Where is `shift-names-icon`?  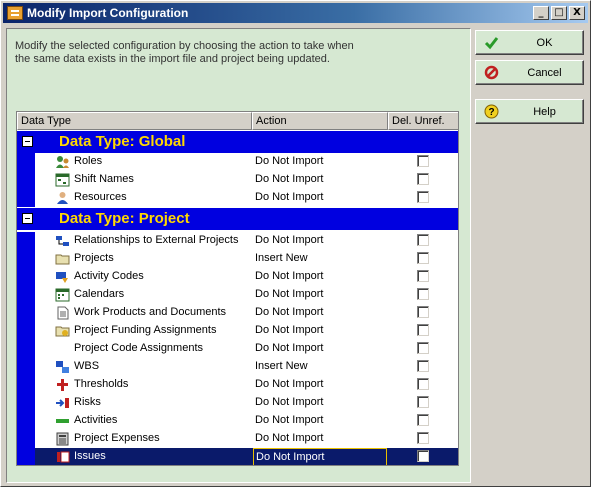
shift-names-icon is located at coordinates (62, 180).